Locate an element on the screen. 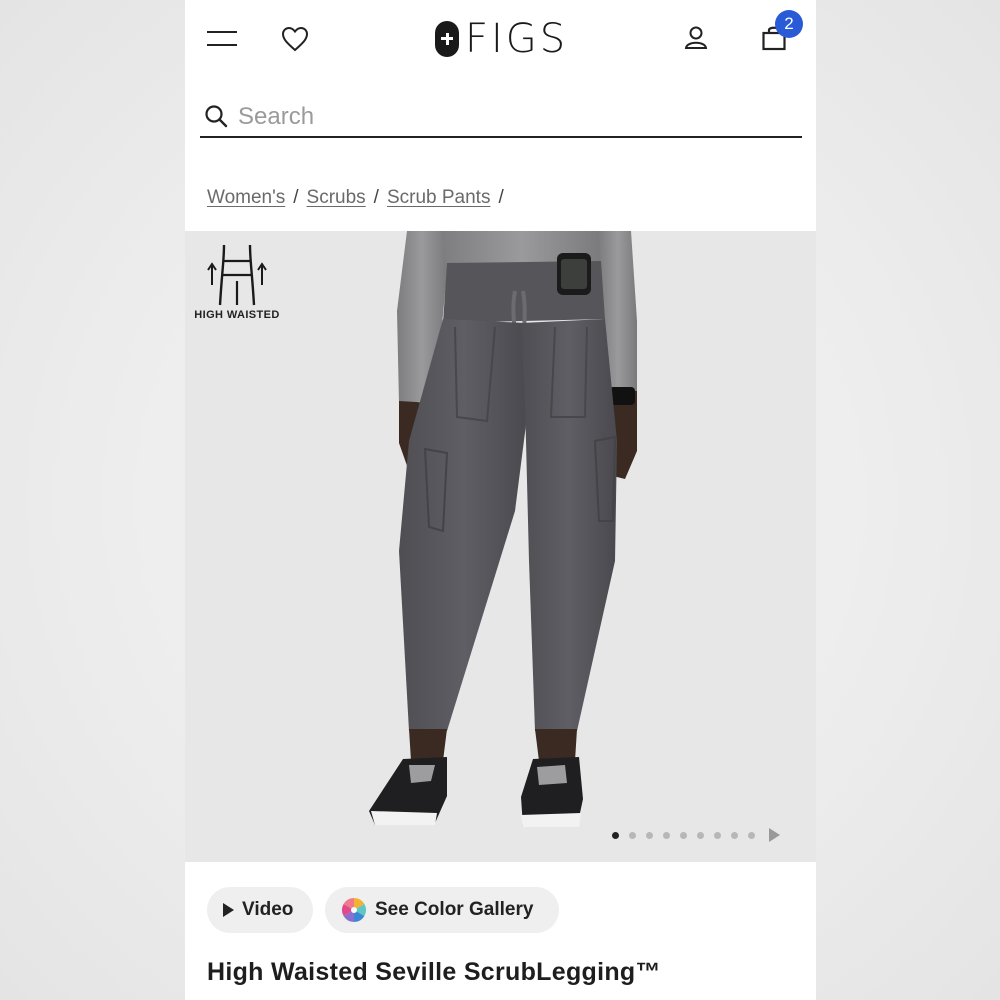 The width and height of the screenshot is (1000, 1000). search-bar is located at coordinates (501, 118).